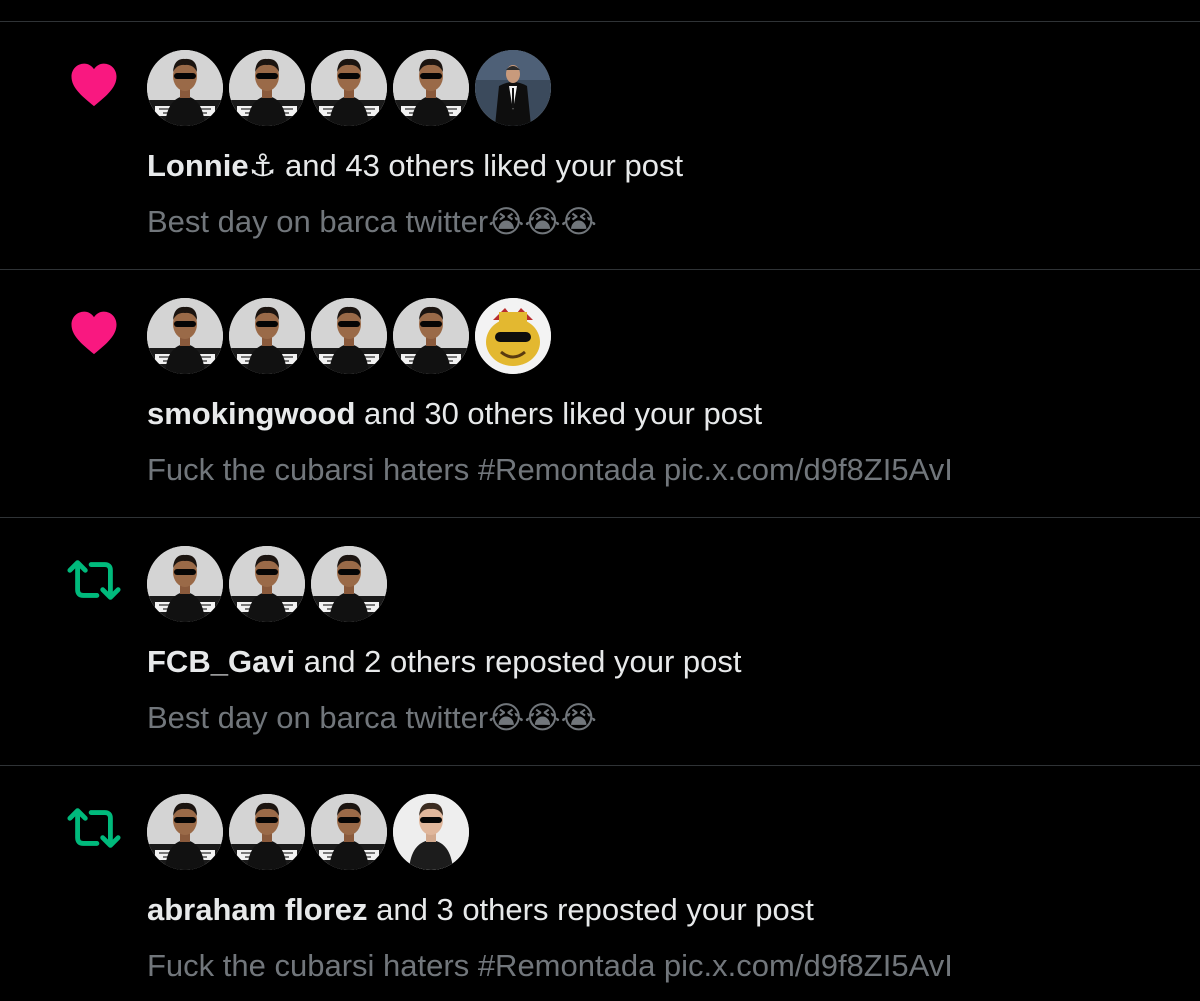 The height and width of the screenshot is (1001, 1200). Describe the element at coordinates (513, 336) in the screenshot. I see `avatar-cartoon` at that location.